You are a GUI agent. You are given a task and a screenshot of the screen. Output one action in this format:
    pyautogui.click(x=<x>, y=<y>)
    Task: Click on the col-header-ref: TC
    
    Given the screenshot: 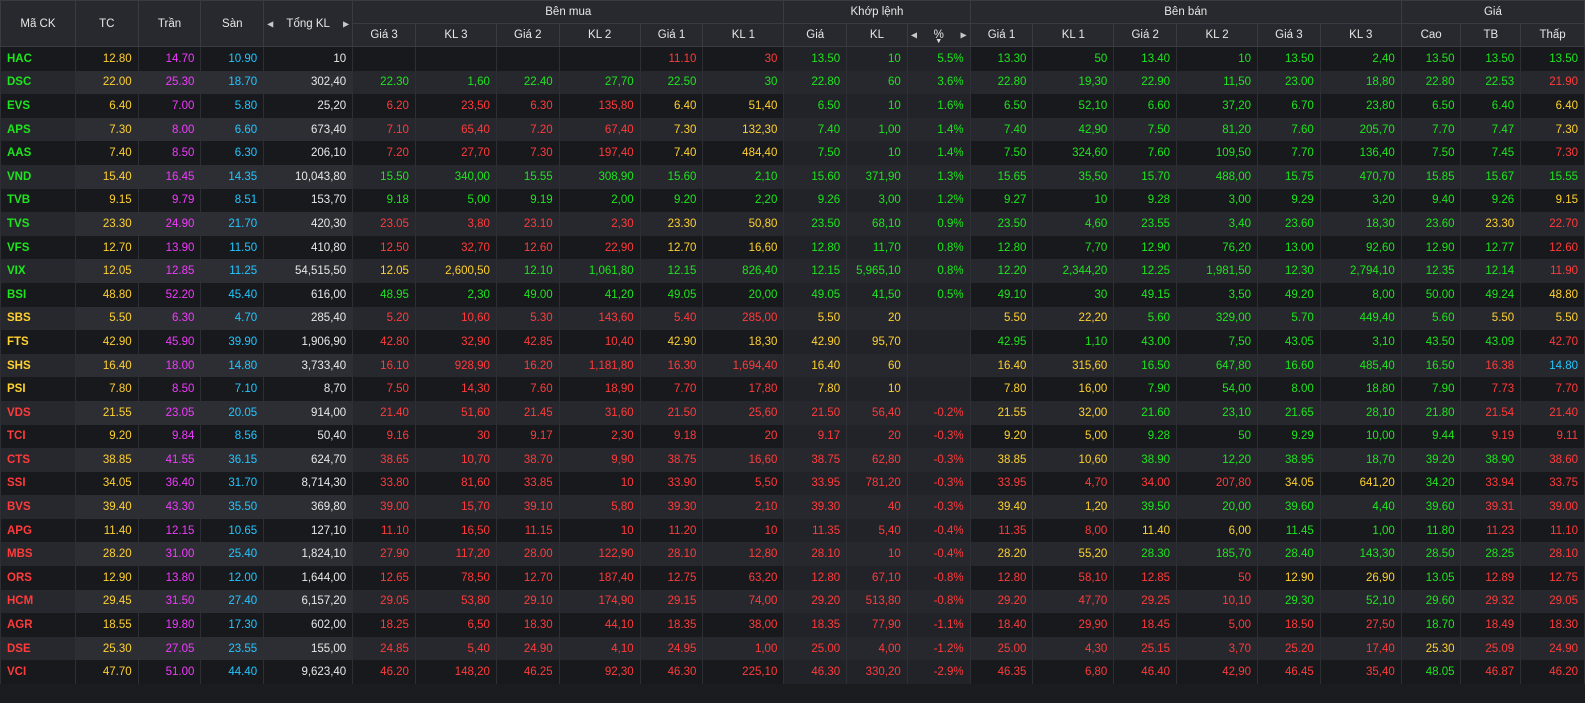 What is the action you would take?
    pyautogui.click(x=106, y=23)
    